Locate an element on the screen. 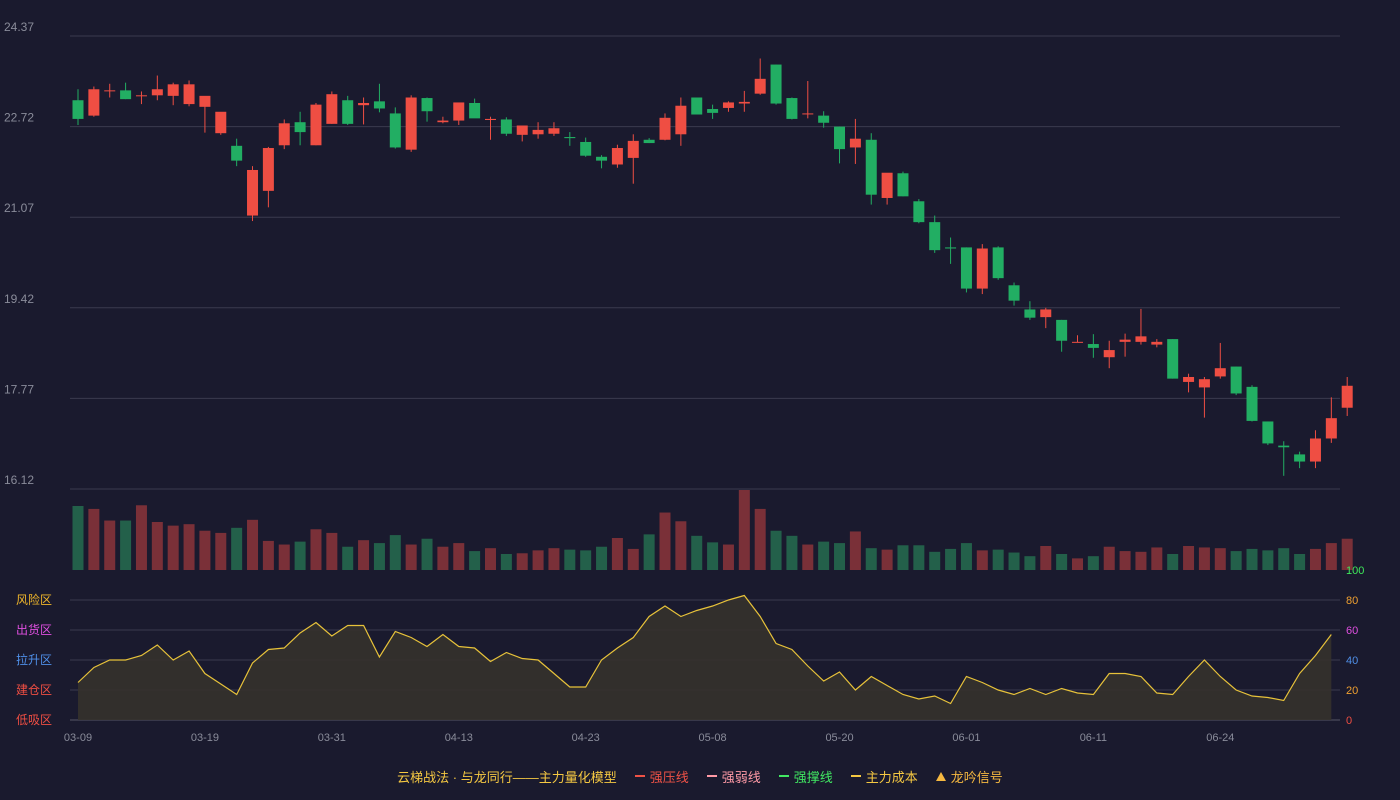 This screenshot has height=800, width=1400. zone-label: 出货区 is located at coordinates (34, 629).